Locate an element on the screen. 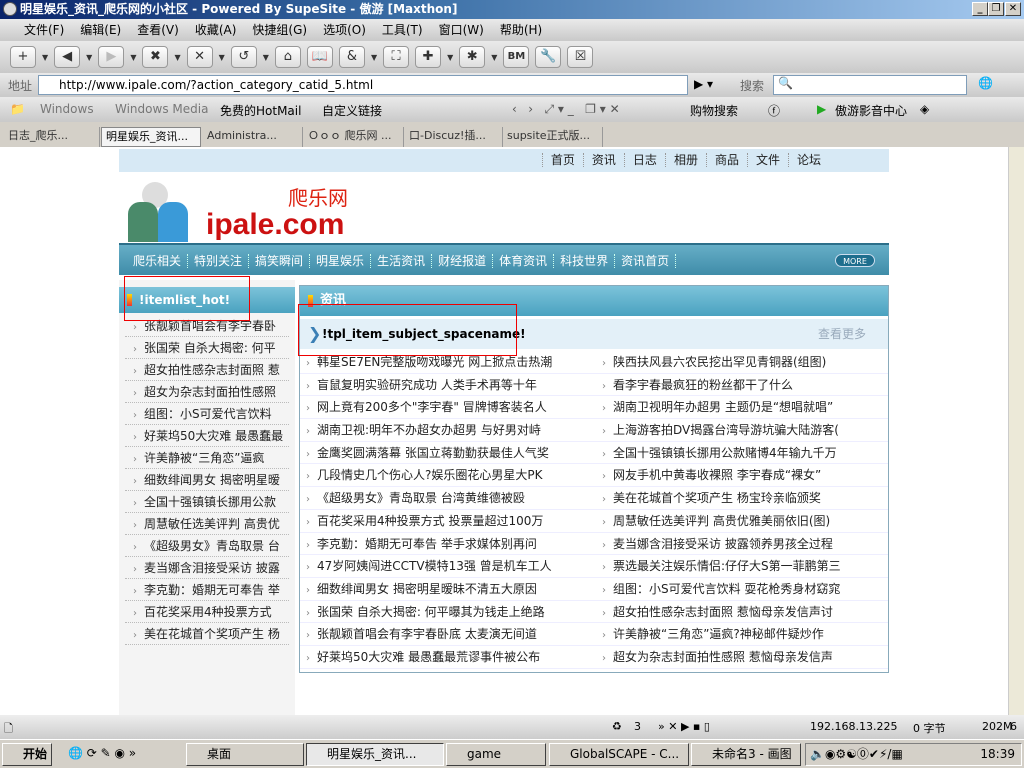 Image resolution: width=1024 pixels, height=768 pixels. hot-list-item: 组图：小S可爱代言饮料 is located at coordinates (207, 414).